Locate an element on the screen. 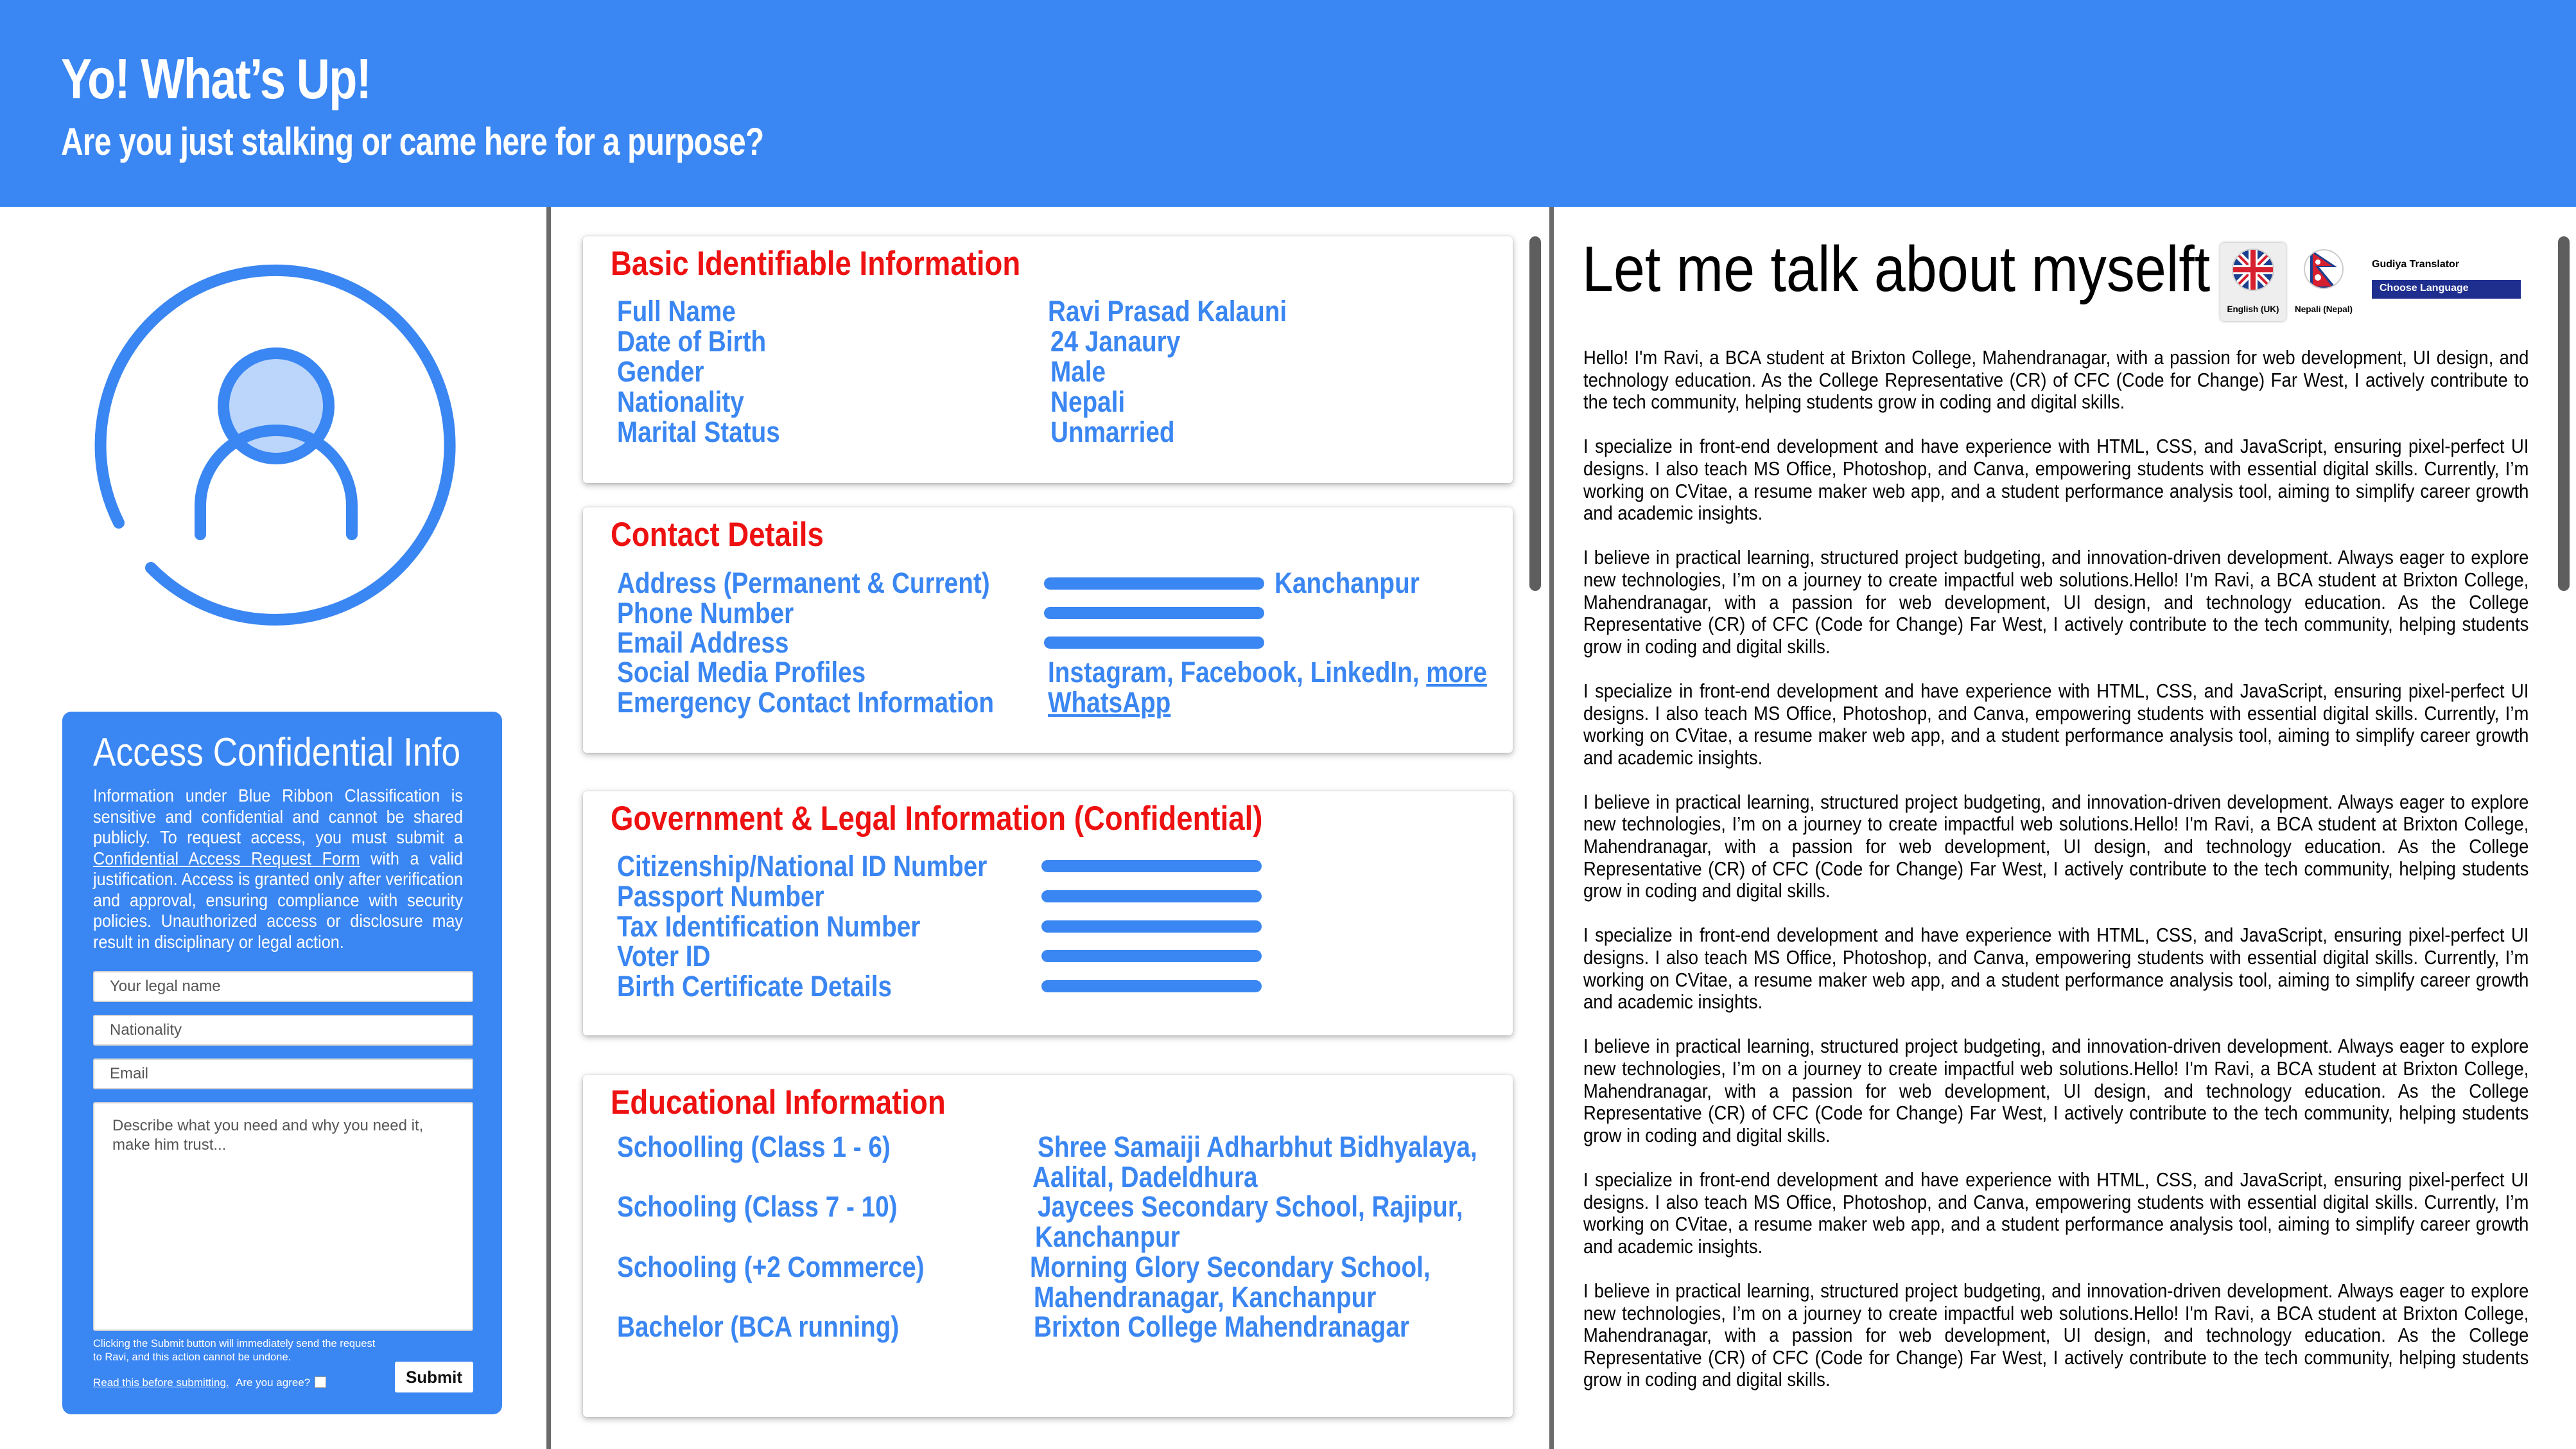  about-title: Let me talk about myselft is located at coordinates (1896, 269).